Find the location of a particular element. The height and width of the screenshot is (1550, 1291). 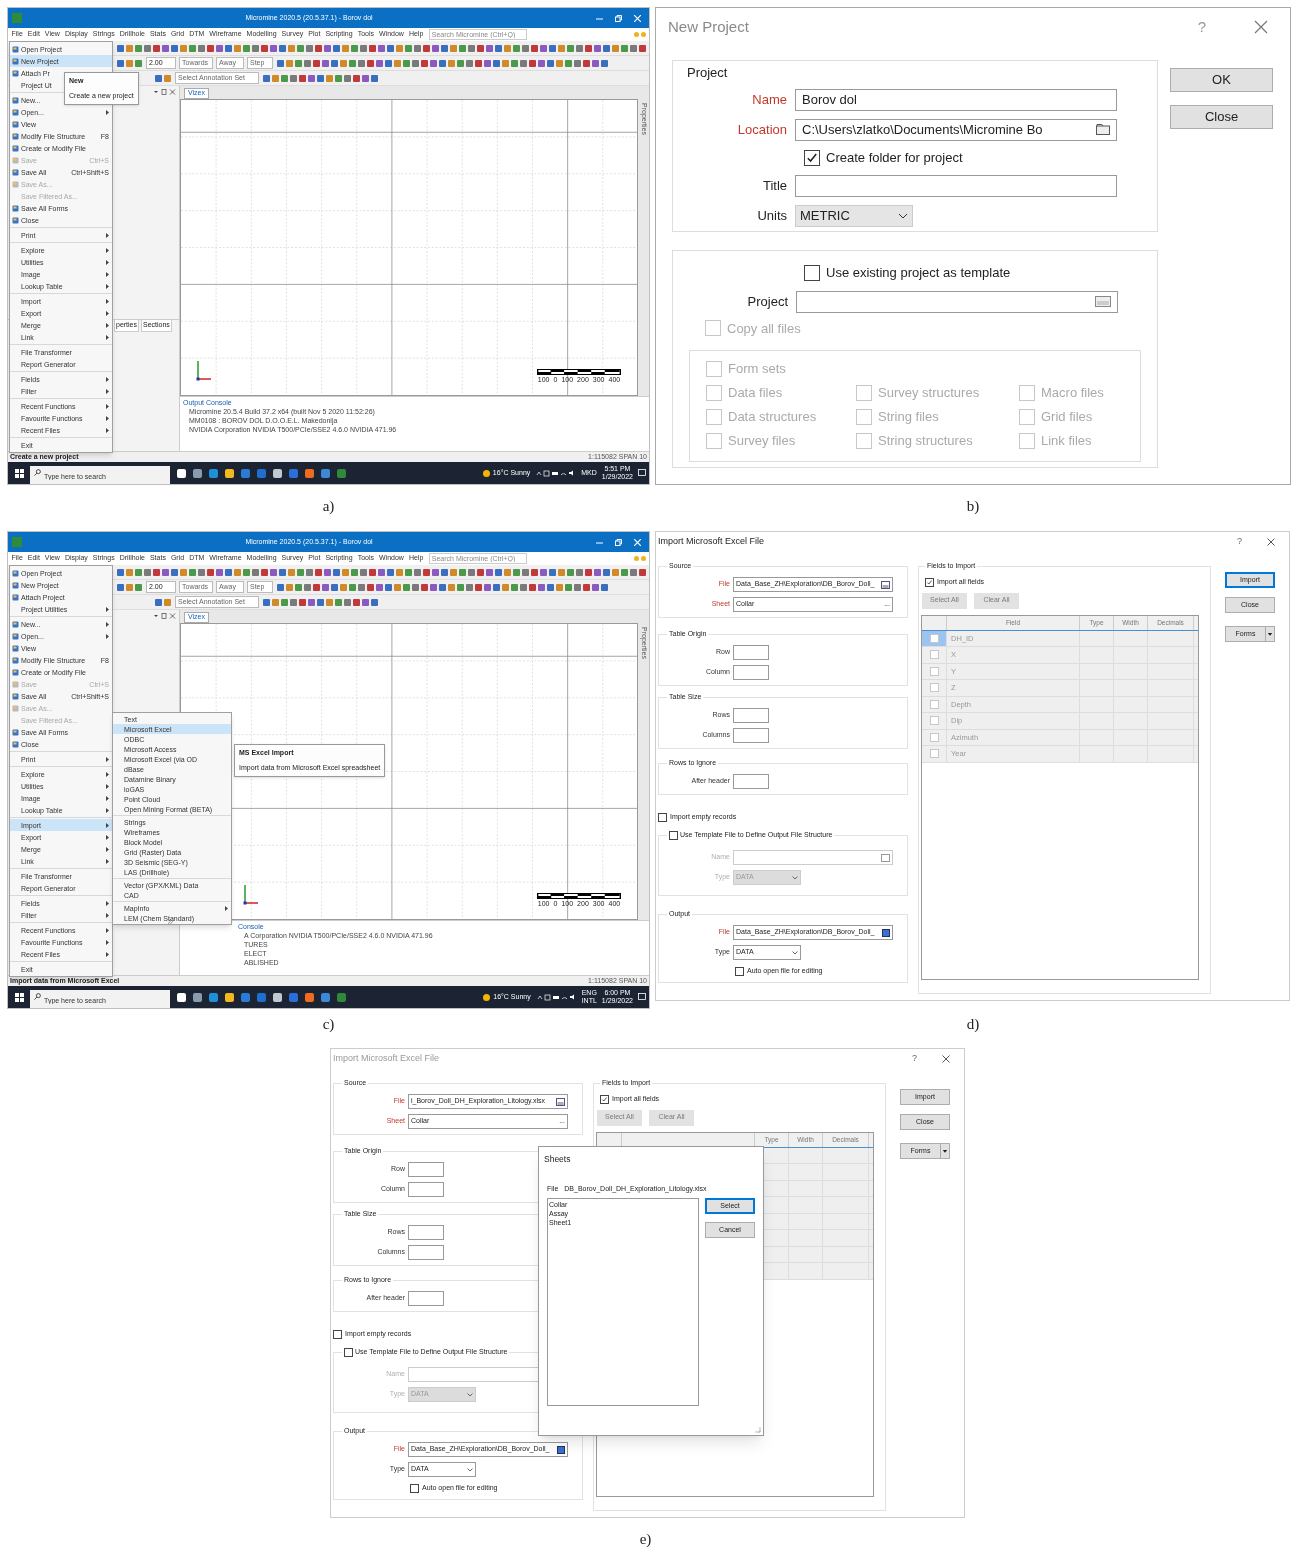

checkbox-label: Use existing project as template is located at coordinates (918, 273).